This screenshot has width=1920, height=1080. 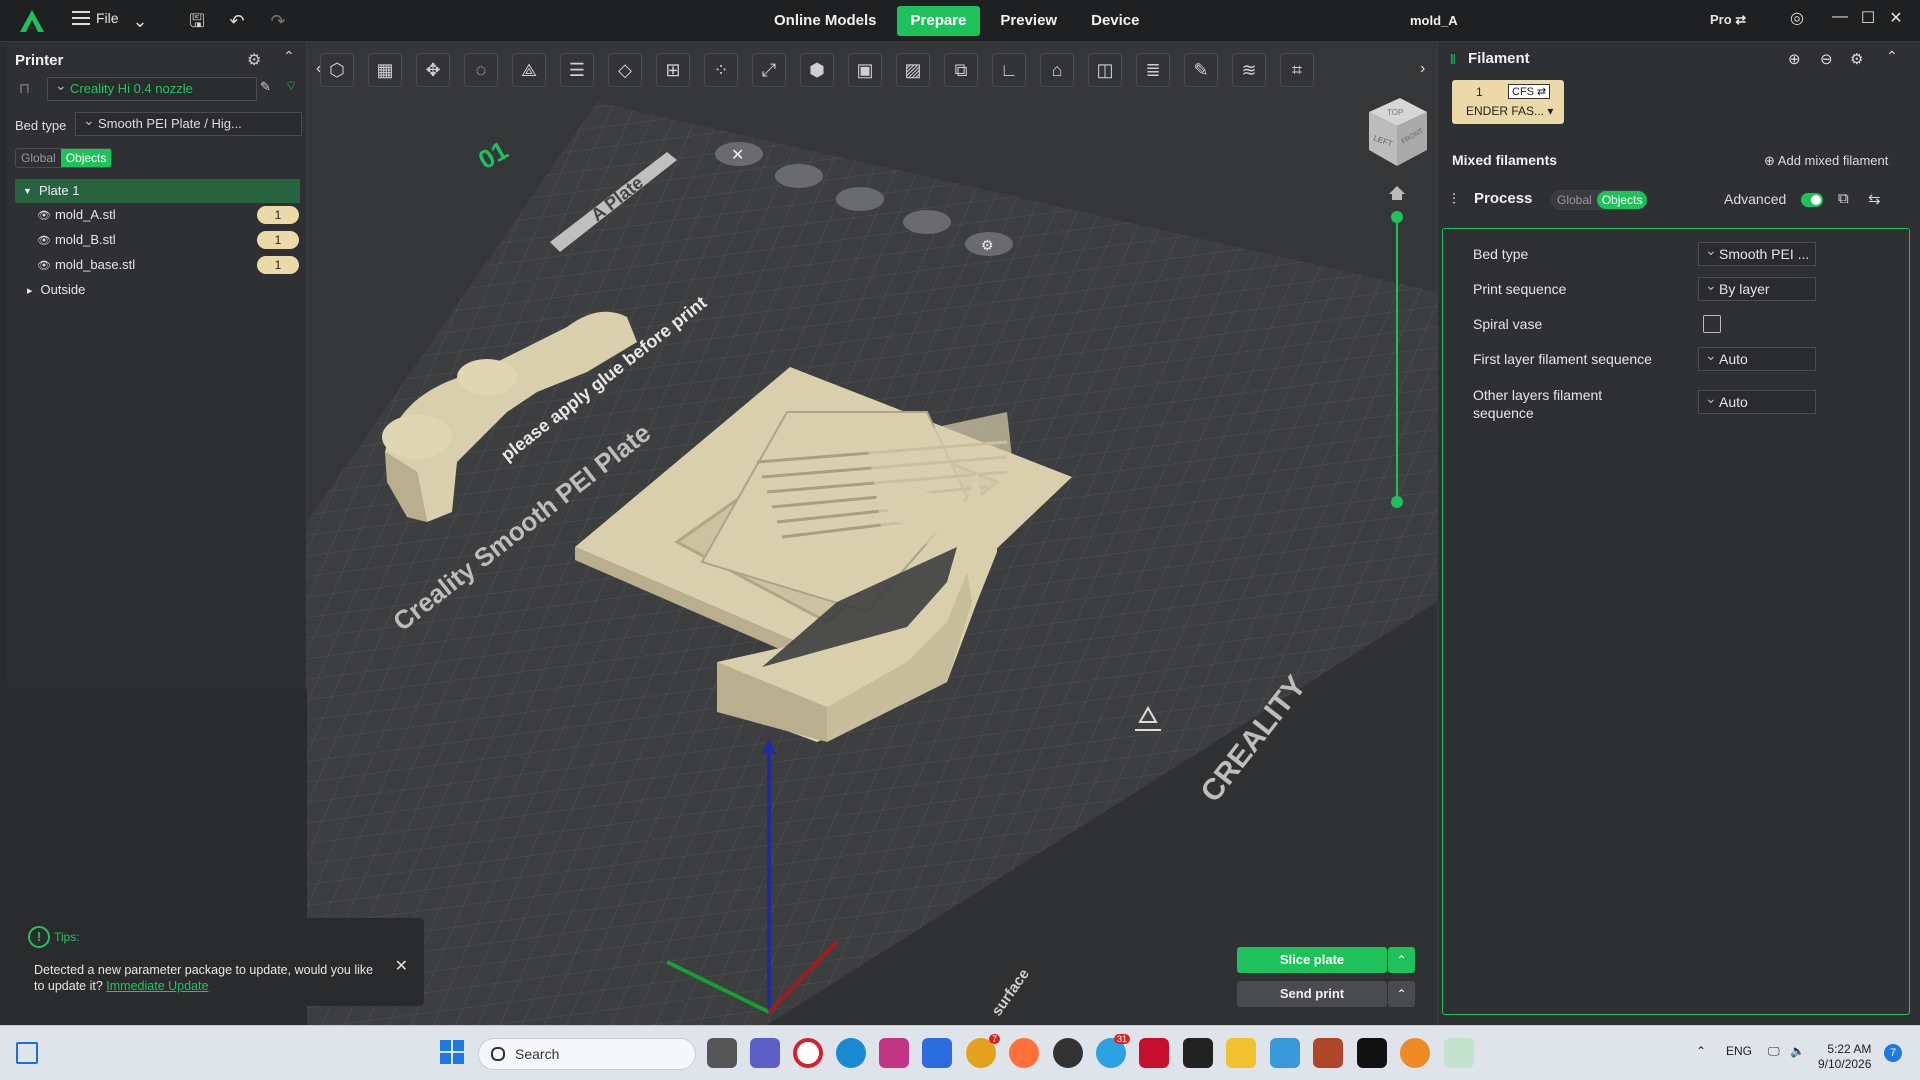 What do you see at coordinates (1508, 102) in the screenshot?
I see `filament-slot-1: 1 CFS ⇄ ENDER FAS... ▾` at bounding box center [1508, 102].